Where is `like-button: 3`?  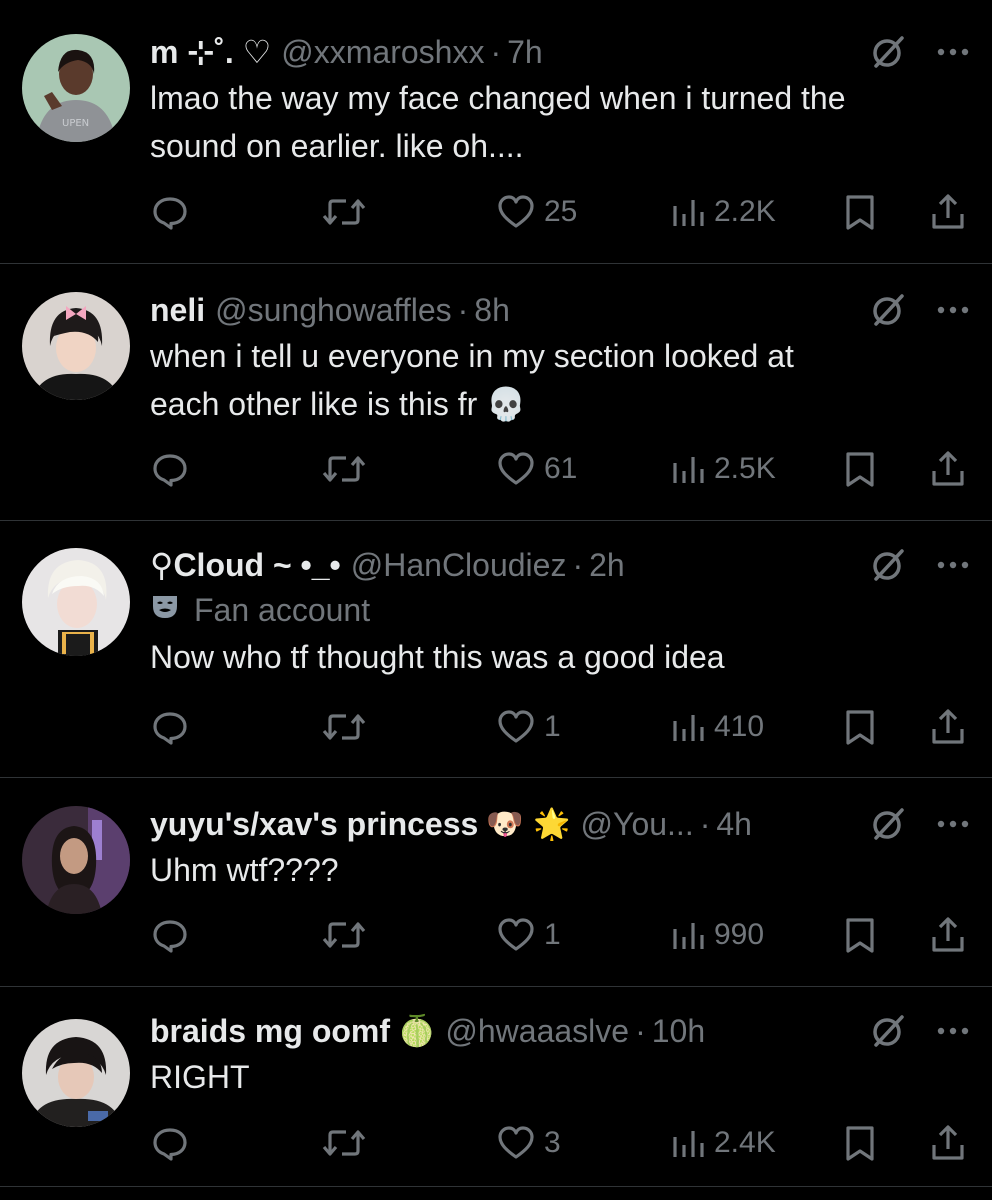
like-button: 3 is located at coordinates (528, 1143).